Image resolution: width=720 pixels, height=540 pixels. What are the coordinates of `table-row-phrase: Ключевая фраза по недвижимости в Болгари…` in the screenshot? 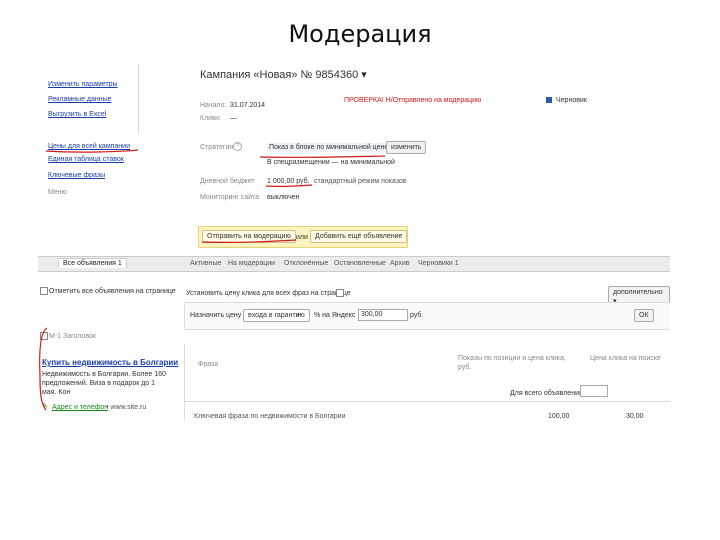 It's located at (270, 416).